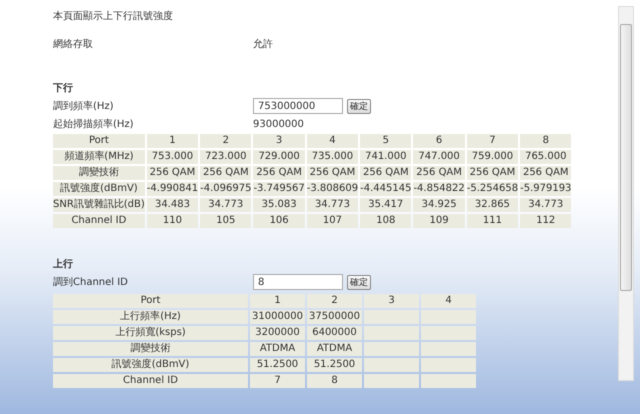 The image size is (640, 414). I want to click on table-cell: 35.417, so click(386, 205).